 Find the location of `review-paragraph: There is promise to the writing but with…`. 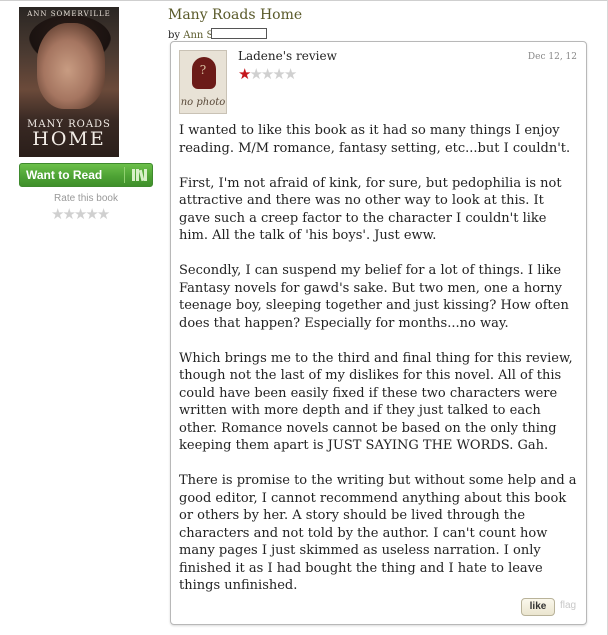

review-paragraph: There is promise to the writing but with… is located at coordinates (378, 533).